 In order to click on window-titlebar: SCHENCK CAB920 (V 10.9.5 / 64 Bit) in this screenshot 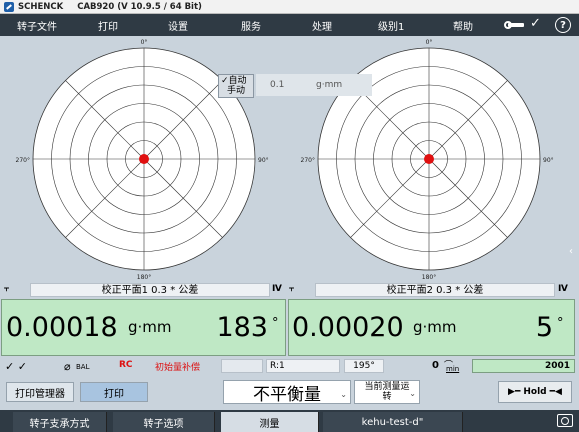, I will do `click(289, 7)`.